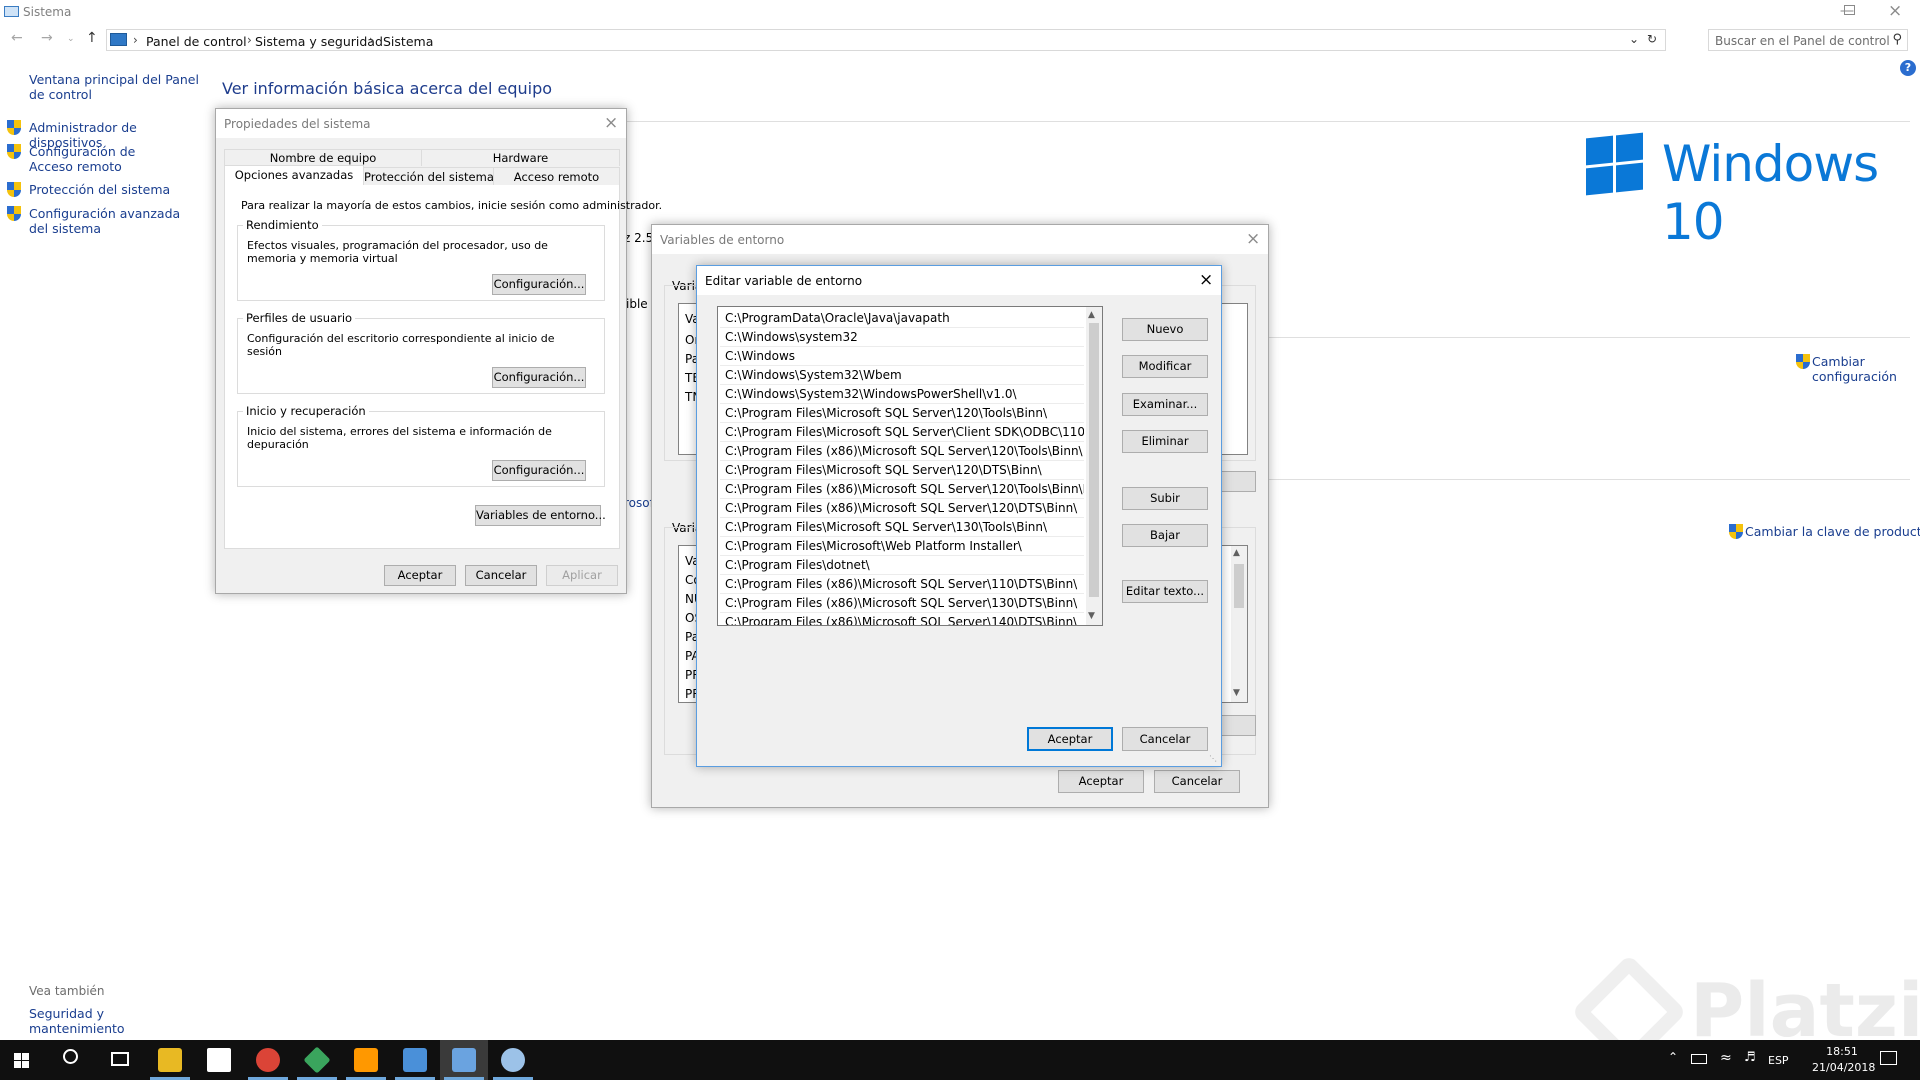 The width and height of the screenshot is (1920, 1080). What do you see at coordinates (429, 176) in the screenshot?
I see `tab-system-protection: Protección del sistema` at bounding box center [429, 176].